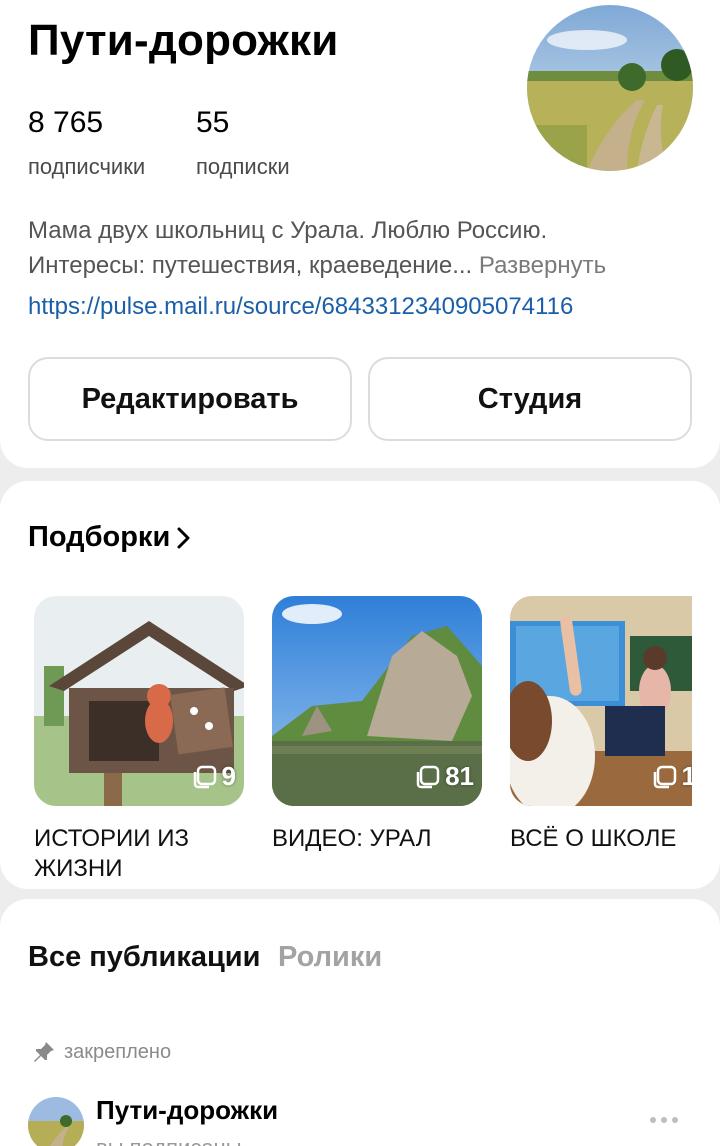 Image resolution: width=720 pixels, height=1146 pixels. What do you see at coordinates (615, 839) in the screenshot?
I see `collection-label-school: ВСЁ О ШКОЛЕ` at bounding box center [615, 839].